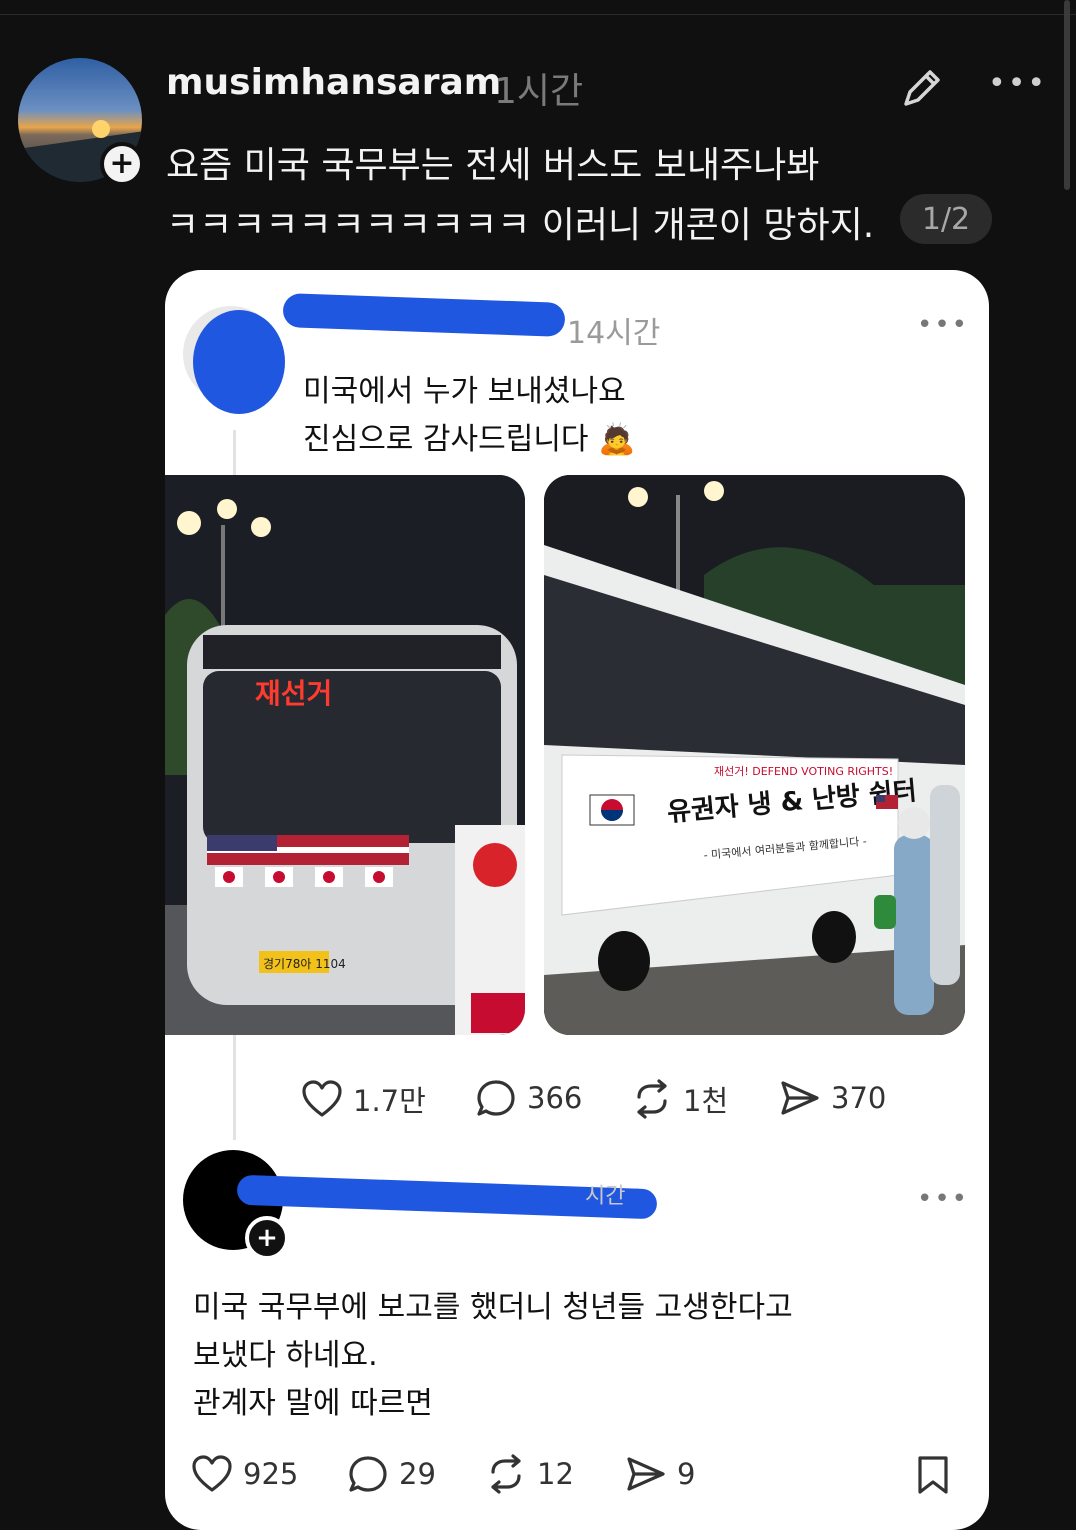 The width and height of the screenshot is (1076, 1530). Describe the element at coordinates (943, 1199) in the screenshot. I see `embedded-more-icon-2: •••` at that location.